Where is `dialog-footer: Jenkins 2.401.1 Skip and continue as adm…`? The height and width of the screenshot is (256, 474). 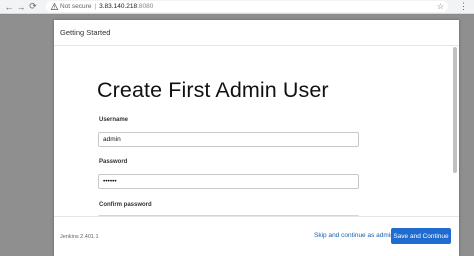 dialog-footer: Jenkins 2.401.1 Skip and continue as adm… is located at coordinates (256, 236).